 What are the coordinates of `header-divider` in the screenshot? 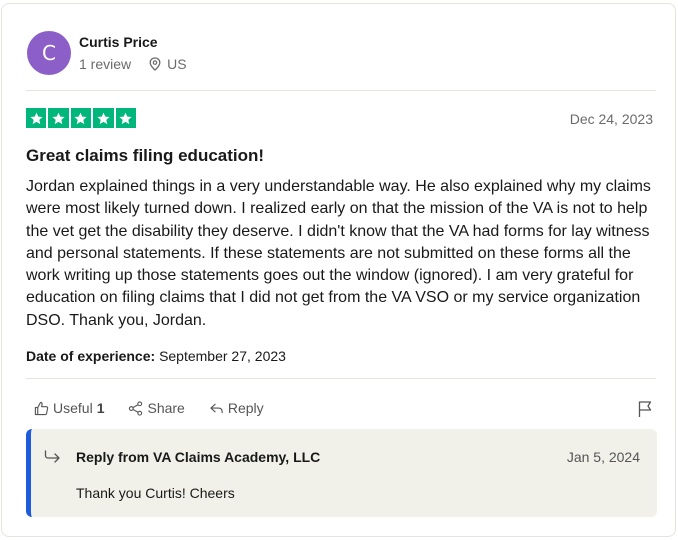 It's located at (341, 90).